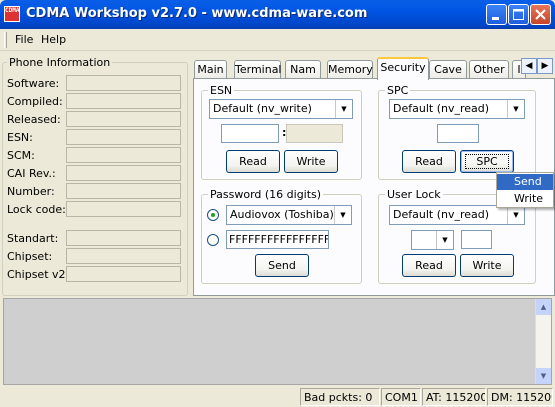  What do you see at coordinates (454, 397) in the screenshot?
I see `status-at-baud: AT: 115200` at bounding box center [454, 397].